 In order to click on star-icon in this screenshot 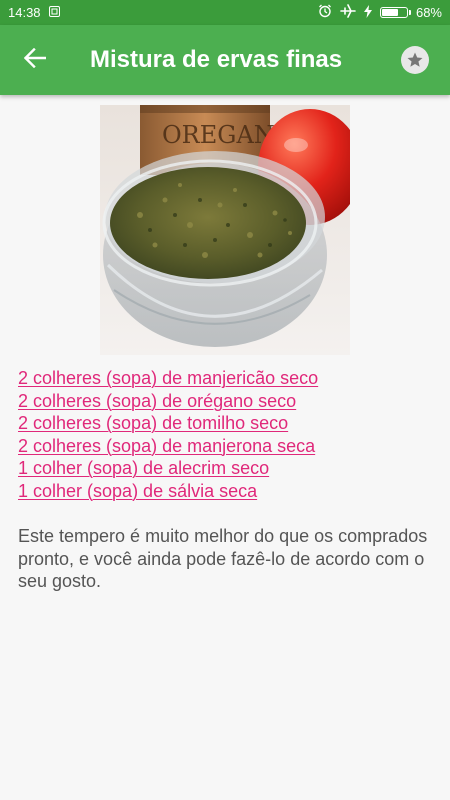, I will do `click(415, 60)`.